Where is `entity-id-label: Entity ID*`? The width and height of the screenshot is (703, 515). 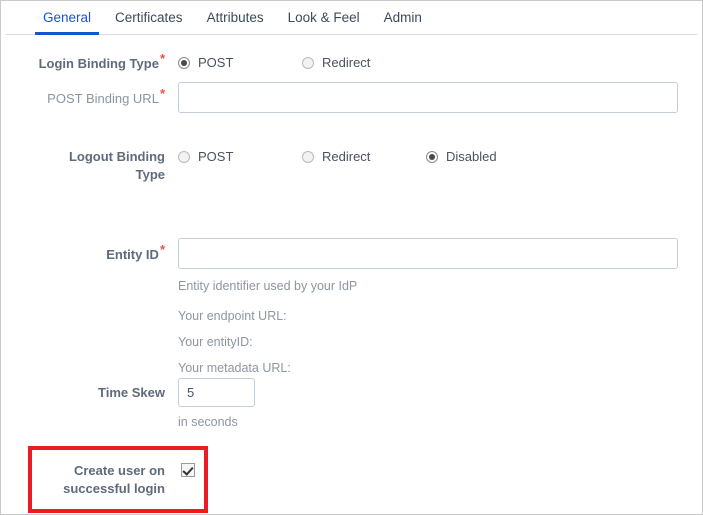
entity-id-label: Entity ID* is located at coordinates (82, 253).